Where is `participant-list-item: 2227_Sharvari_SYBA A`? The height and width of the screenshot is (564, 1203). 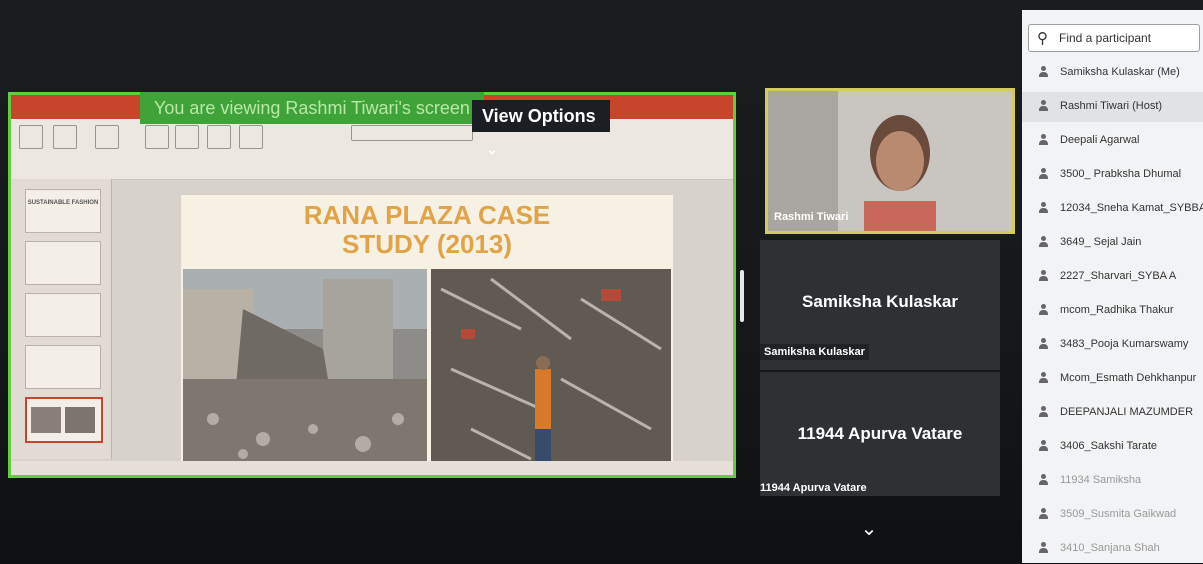 participant-list-item: 2227_Sharvari_SYBA A is located at coordinates (1112, 277).